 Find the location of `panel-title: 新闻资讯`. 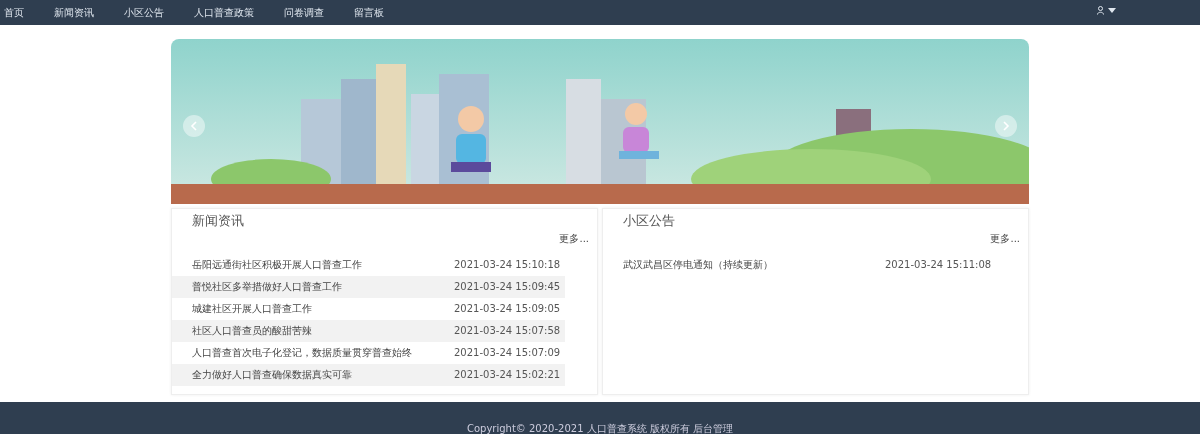

panel-title: 新闻资讯 is located at coordinates (218, 221).